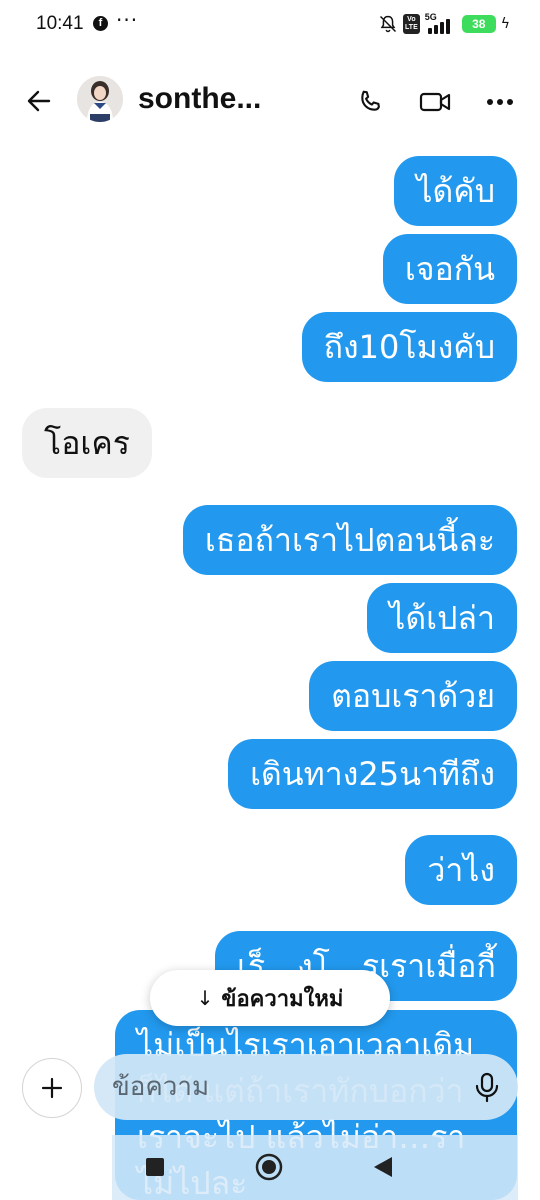 This screenshot has height=1200, width=540. Describe the element at coordinates (505, 24) in the screenshot. I see `charging-icon: ϟ` at that location.